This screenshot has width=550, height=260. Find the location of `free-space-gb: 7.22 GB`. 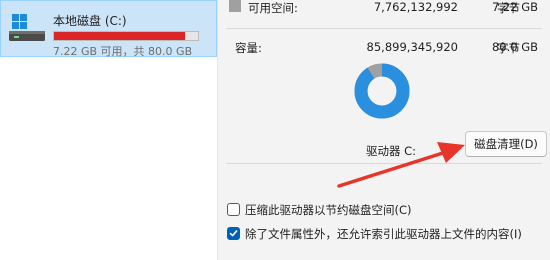

free-space-gb: 7.22 GB is located at coordinates (514, 7).